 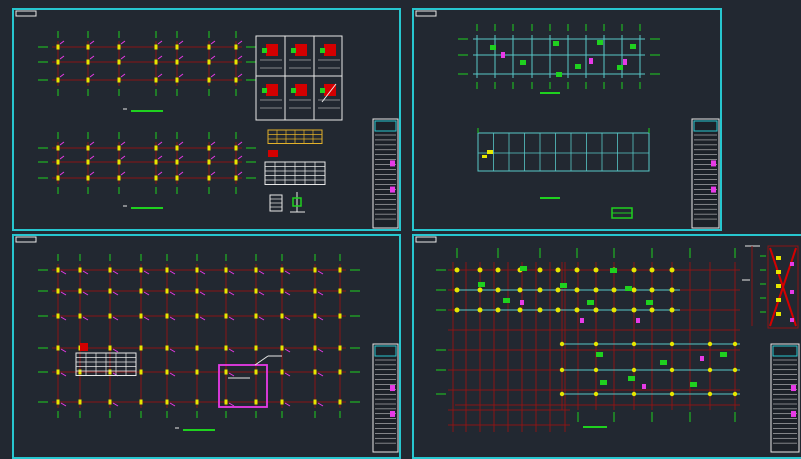 I want to click on section-annotation, so click(x=792, y=292).